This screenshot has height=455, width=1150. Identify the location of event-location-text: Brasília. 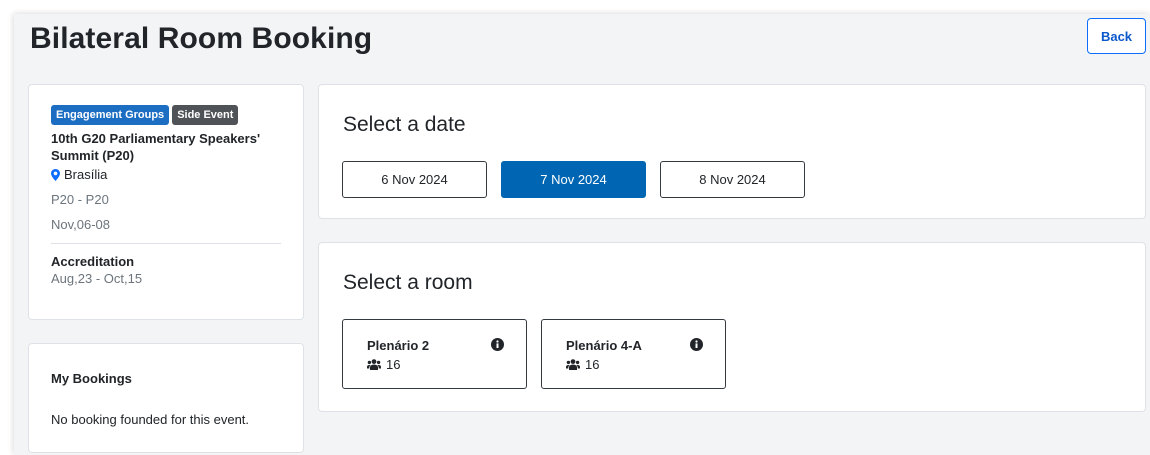
(86, 174).